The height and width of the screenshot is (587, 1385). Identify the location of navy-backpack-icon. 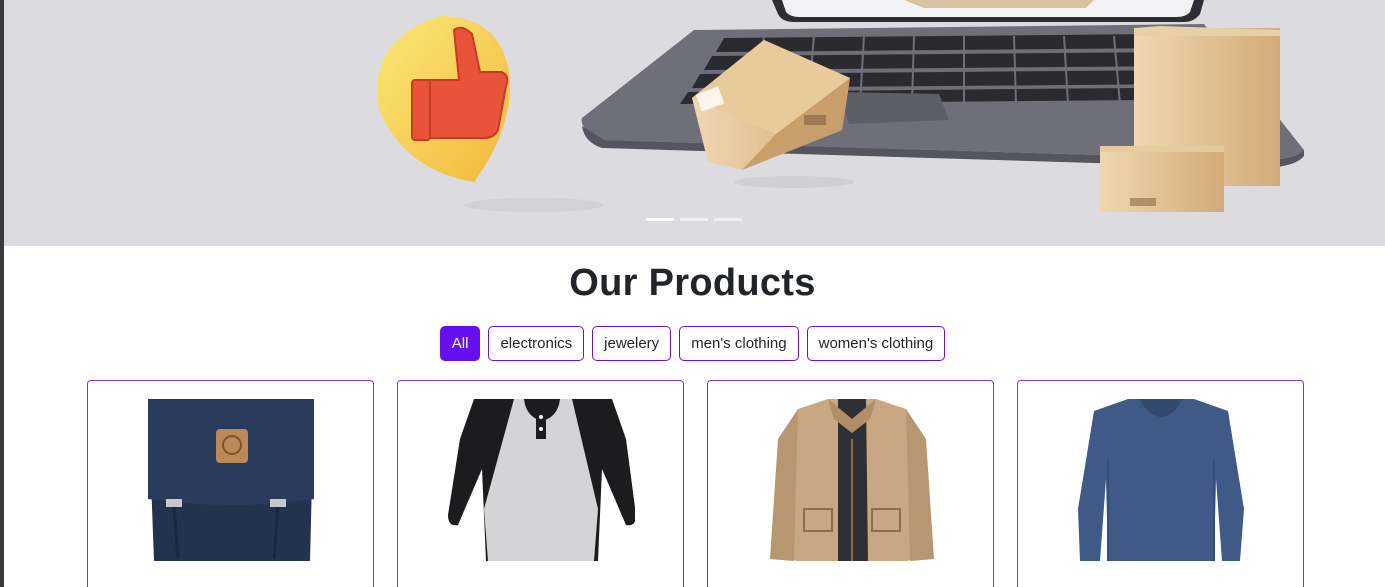
(231, 480).